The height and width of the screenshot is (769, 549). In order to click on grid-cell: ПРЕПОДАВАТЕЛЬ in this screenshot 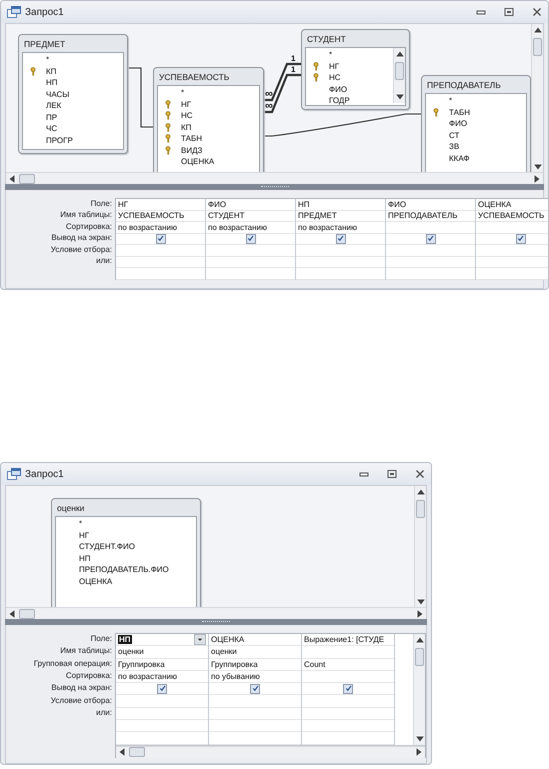, I will do `click(430, 216)`.